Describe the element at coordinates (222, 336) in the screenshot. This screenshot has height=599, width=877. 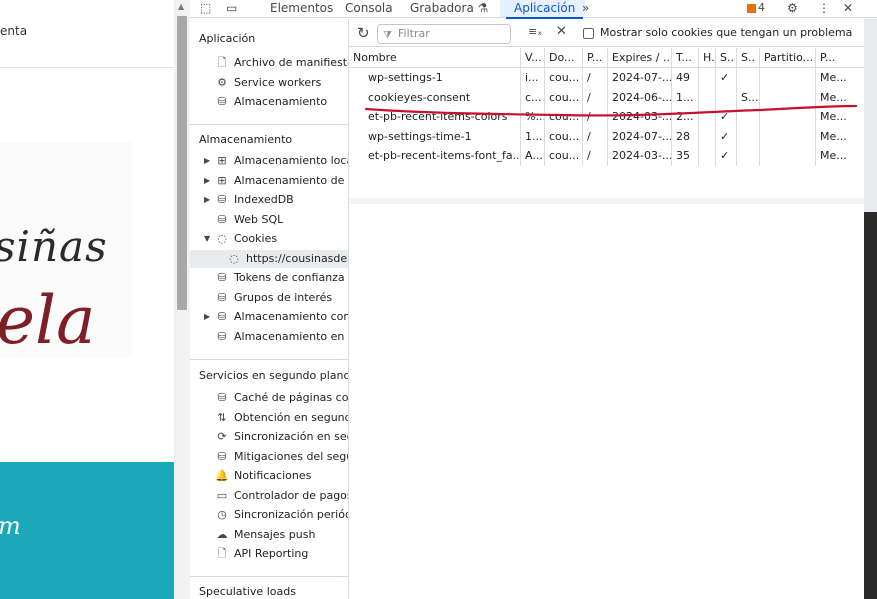
I see `database-icon: ⛁` at that location.